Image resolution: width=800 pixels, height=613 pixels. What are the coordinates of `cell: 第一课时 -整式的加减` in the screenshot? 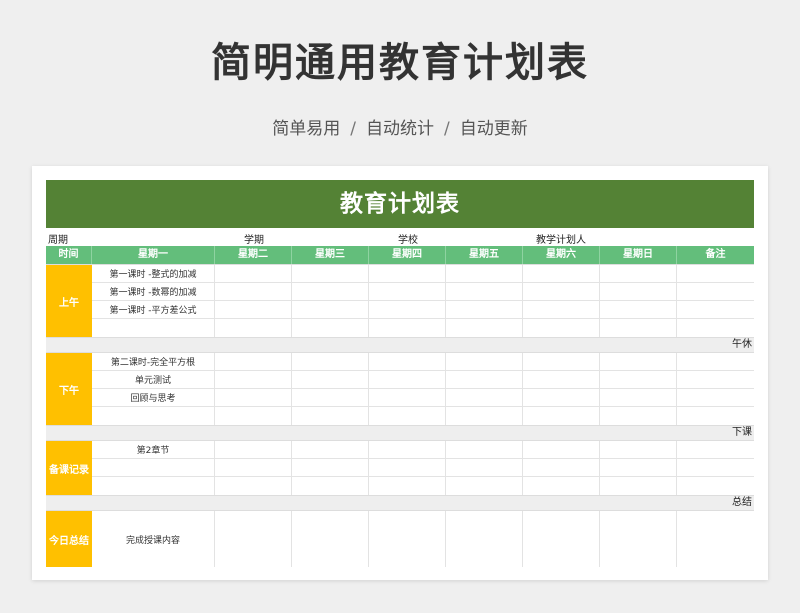 It's located at (153, 273).